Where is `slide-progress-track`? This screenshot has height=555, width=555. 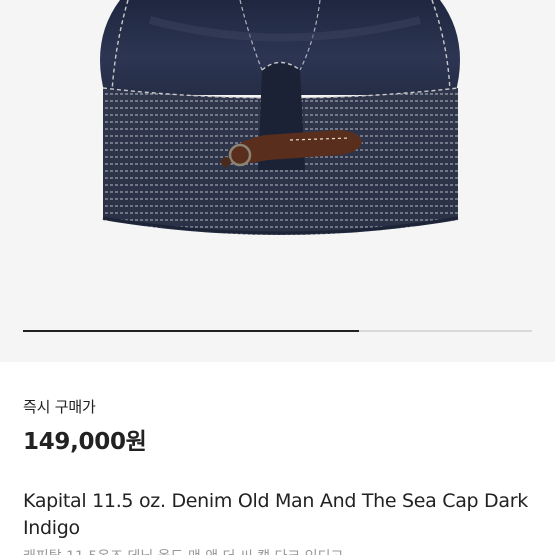 slide-progress-track is located at coordinates (277, 331).